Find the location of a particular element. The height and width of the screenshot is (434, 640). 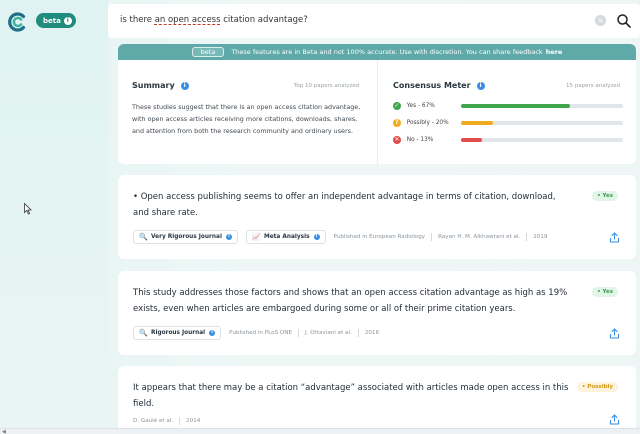

search-icon is located at coordinates (624, 21).